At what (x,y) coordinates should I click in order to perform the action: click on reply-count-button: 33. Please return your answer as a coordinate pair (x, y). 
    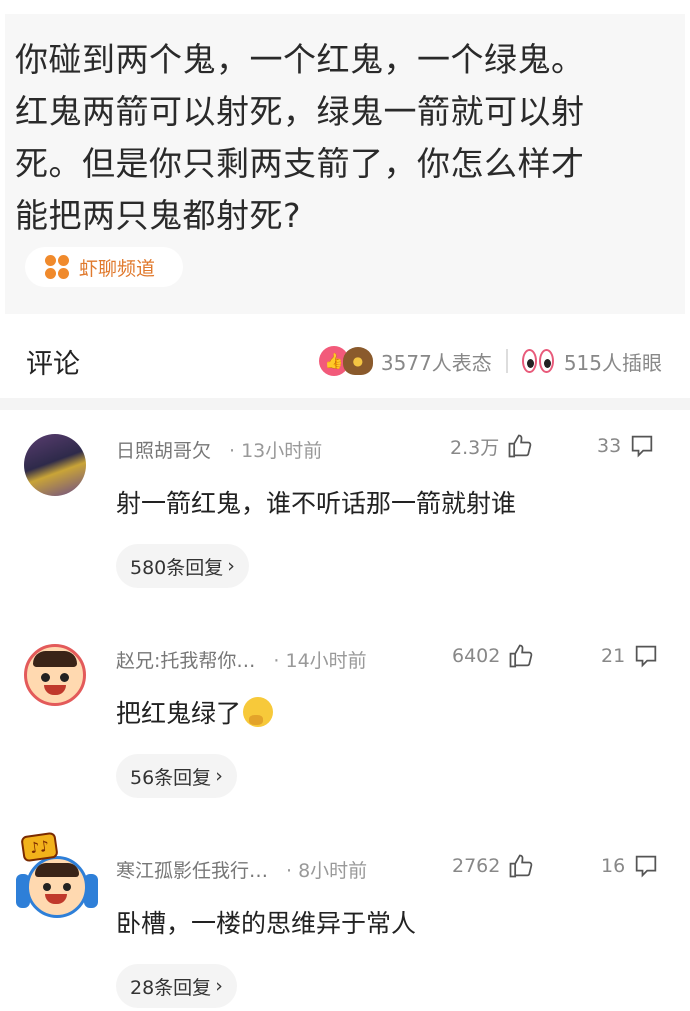
    Looking at the image, I should click on (627, 446).